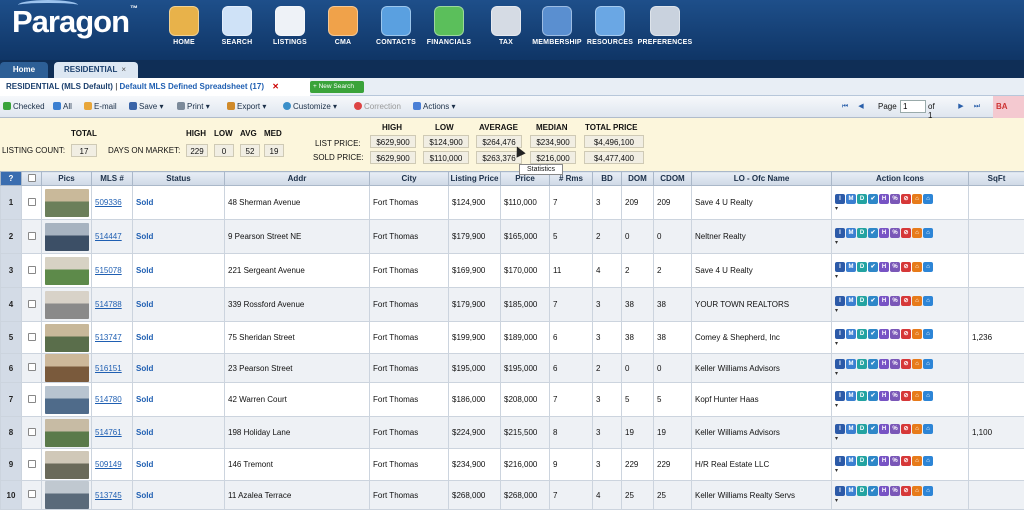 The width and height of the screenshot is (1024, 510). I want to click on previous-page-icon: ◀, so click(861, 107).